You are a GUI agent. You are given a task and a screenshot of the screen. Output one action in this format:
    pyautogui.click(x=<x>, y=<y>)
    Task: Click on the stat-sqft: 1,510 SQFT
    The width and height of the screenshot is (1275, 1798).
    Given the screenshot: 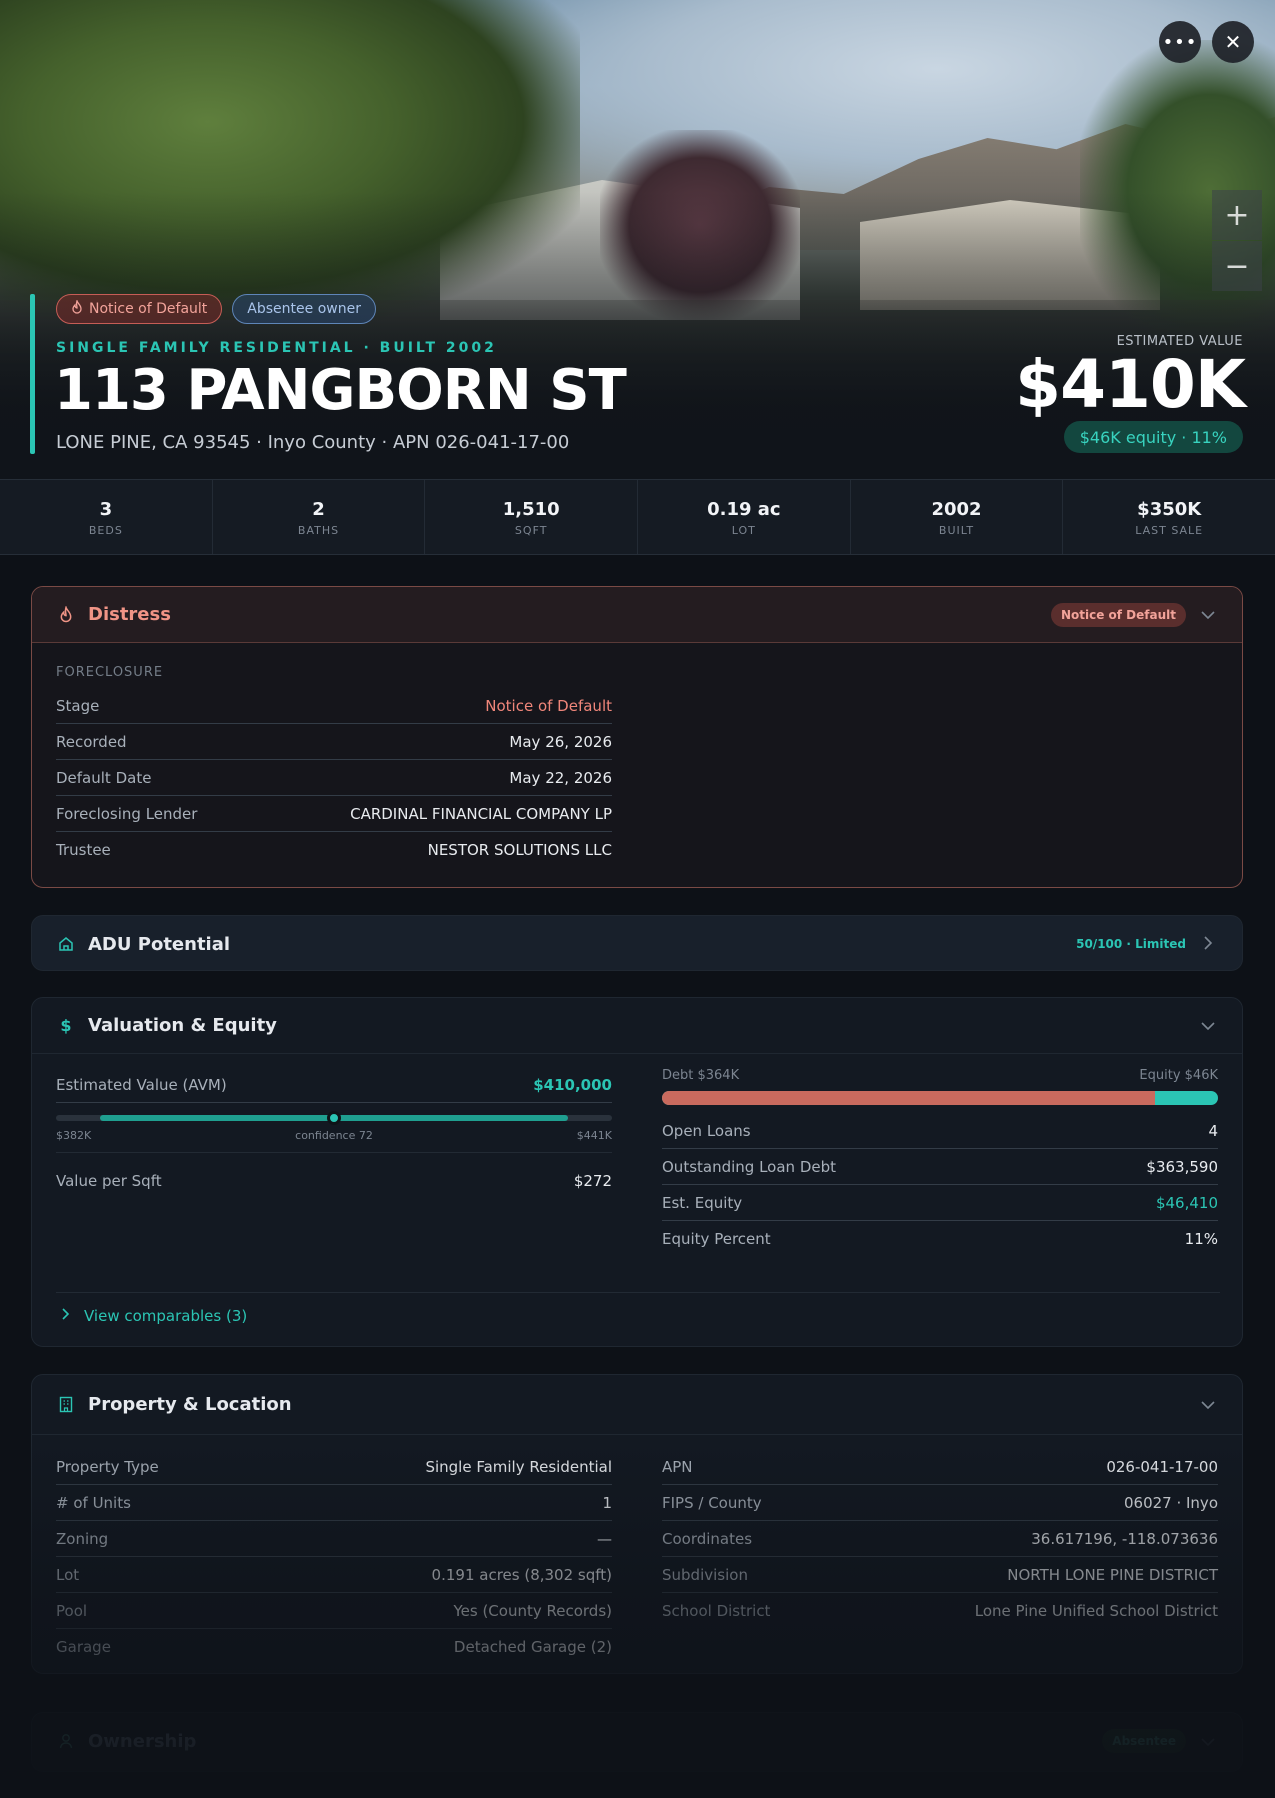 What is the action you would take?
    pyautogui.click(x=532, y=517)
    